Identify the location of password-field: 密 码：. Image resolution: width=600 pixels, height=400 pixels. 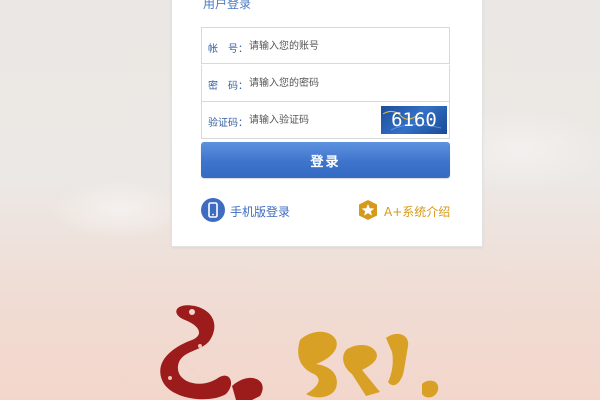
(325, 83).